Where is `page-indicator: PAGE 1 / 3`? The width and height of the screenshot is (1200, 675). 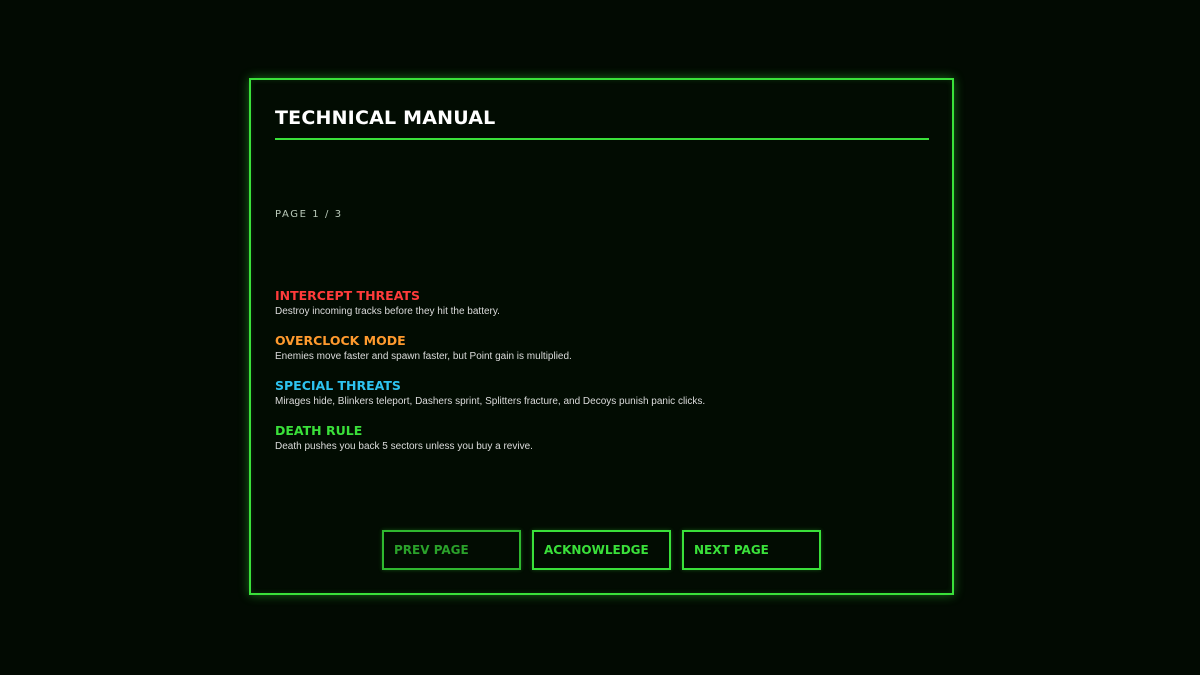 page-indicator: PAGE 1 / 3 is located at coordinates (309, 214).